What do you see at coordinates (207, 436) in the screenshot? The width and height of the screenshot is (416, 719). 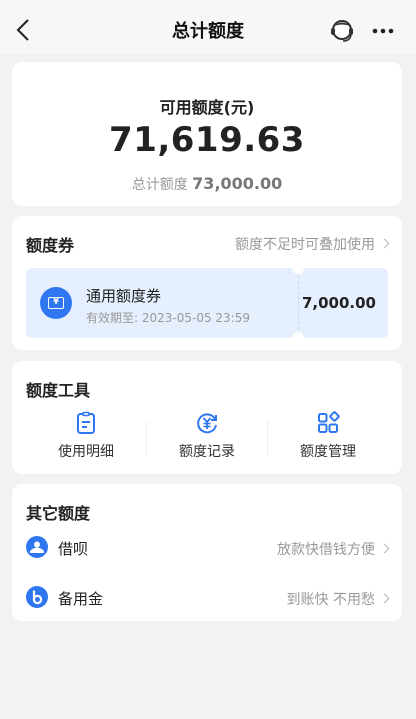 I see `tool-quota-records: 额度记录` at bounding box center [207, 436].